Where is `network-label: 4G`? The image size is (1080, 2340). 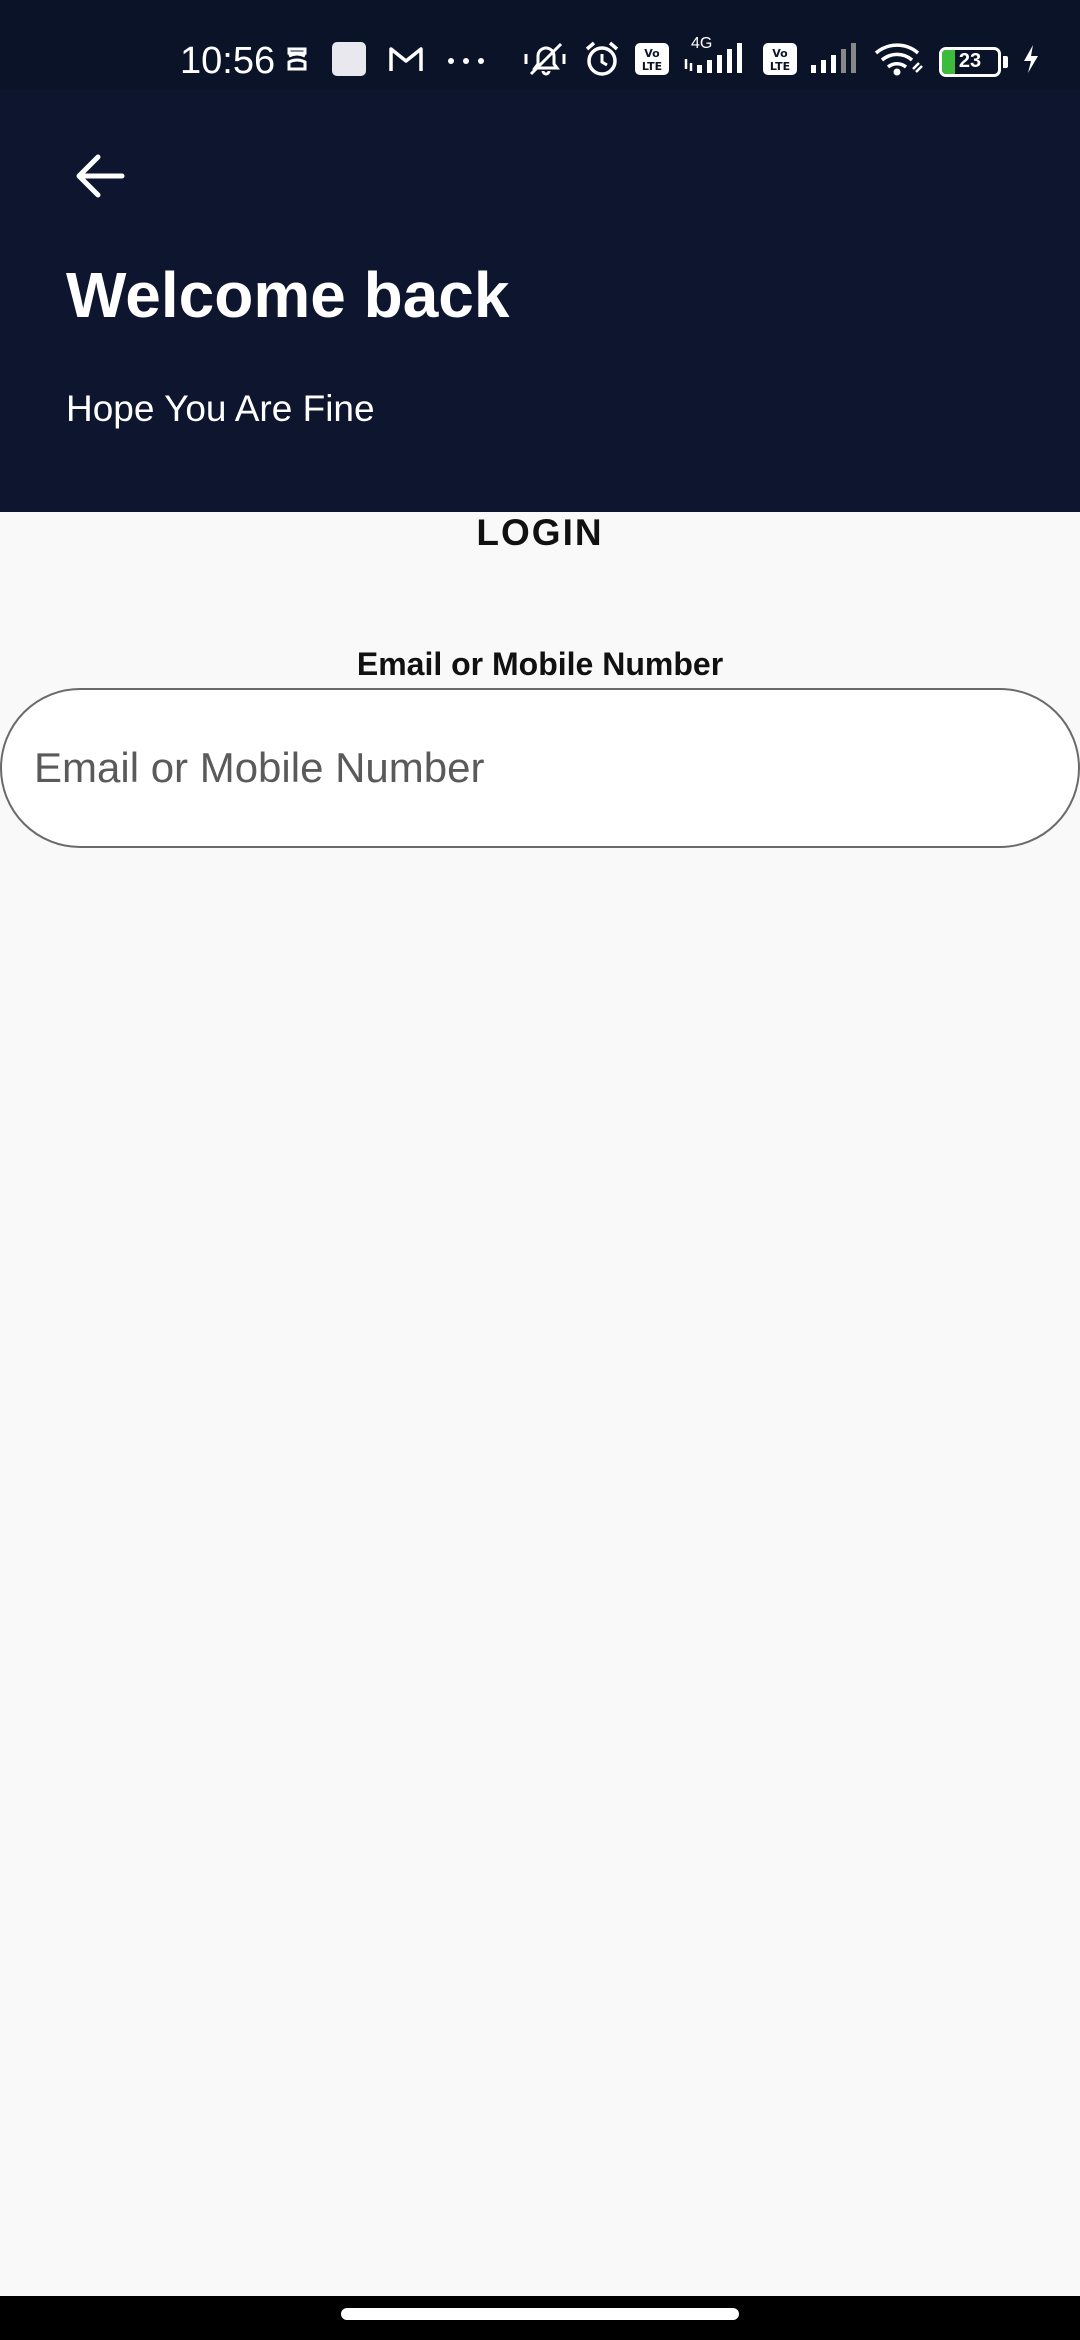
network-label: 4G is located at coordinates (702, 43).